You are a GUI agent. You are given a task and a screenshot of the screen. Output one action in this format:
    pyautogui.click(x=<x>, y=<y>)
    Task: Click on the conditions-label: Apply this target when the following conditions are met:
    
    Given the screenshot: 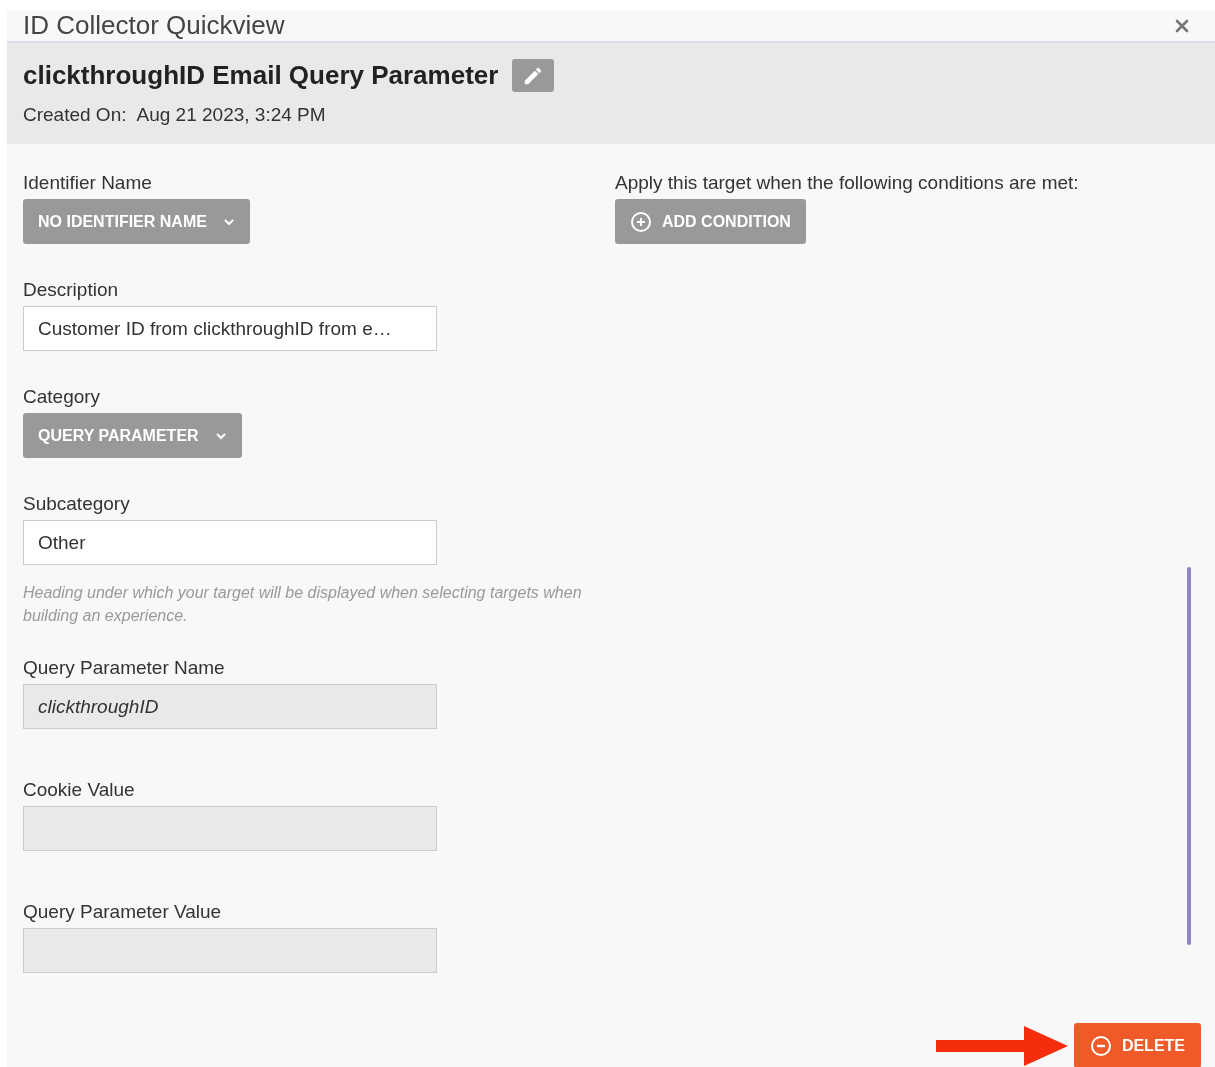 What is the action you would take?
    pyautogui.click(x=847, y=183)
    